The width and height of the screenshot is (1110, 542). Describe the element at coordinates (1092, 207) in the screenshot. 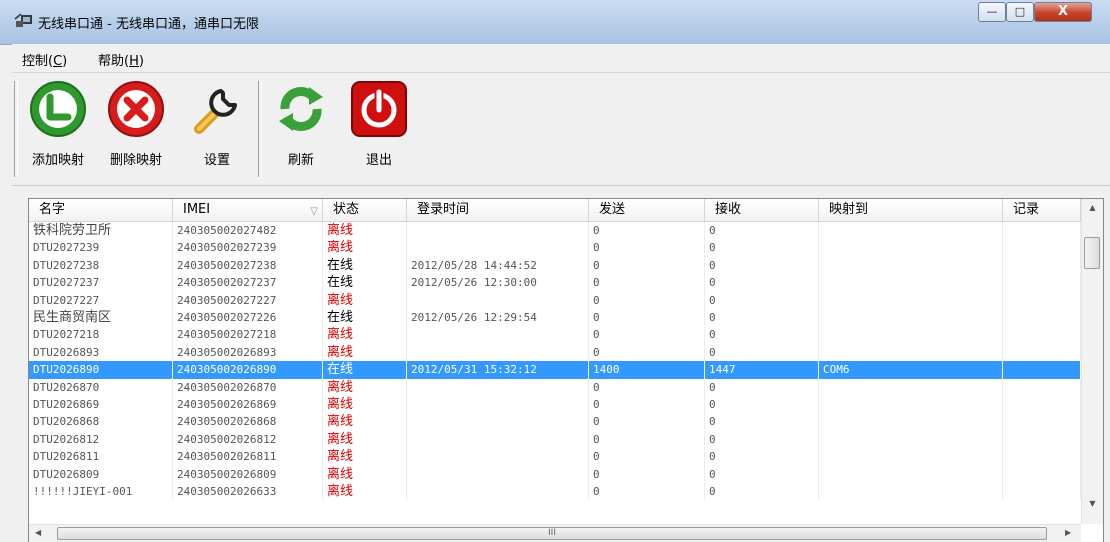

I see `scroll-up-icon: ▲` at that location.